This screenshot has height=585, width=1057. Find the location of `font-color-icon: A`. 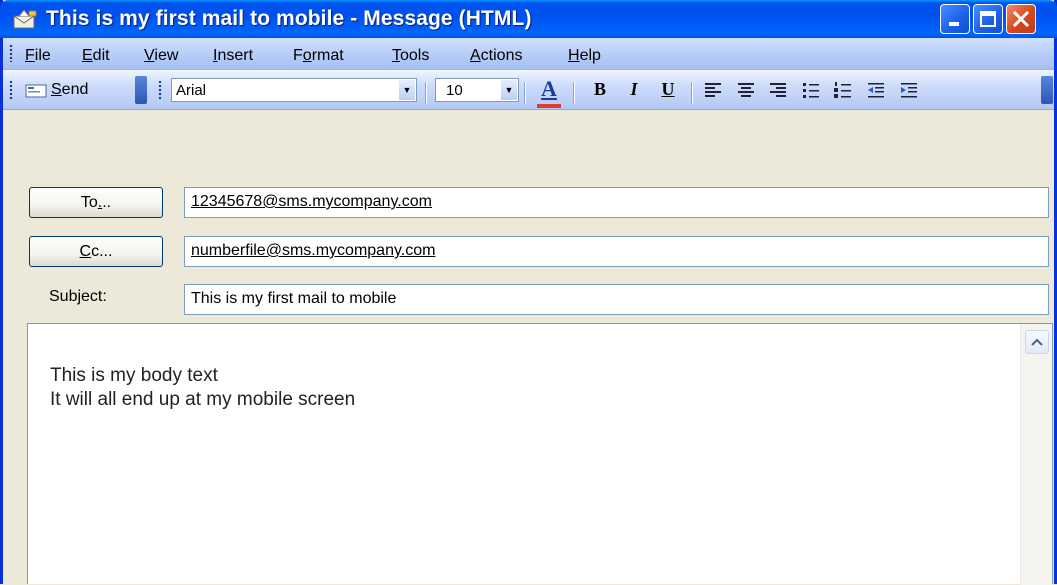

font-color-icon: A is located at coordinates (549, 88).